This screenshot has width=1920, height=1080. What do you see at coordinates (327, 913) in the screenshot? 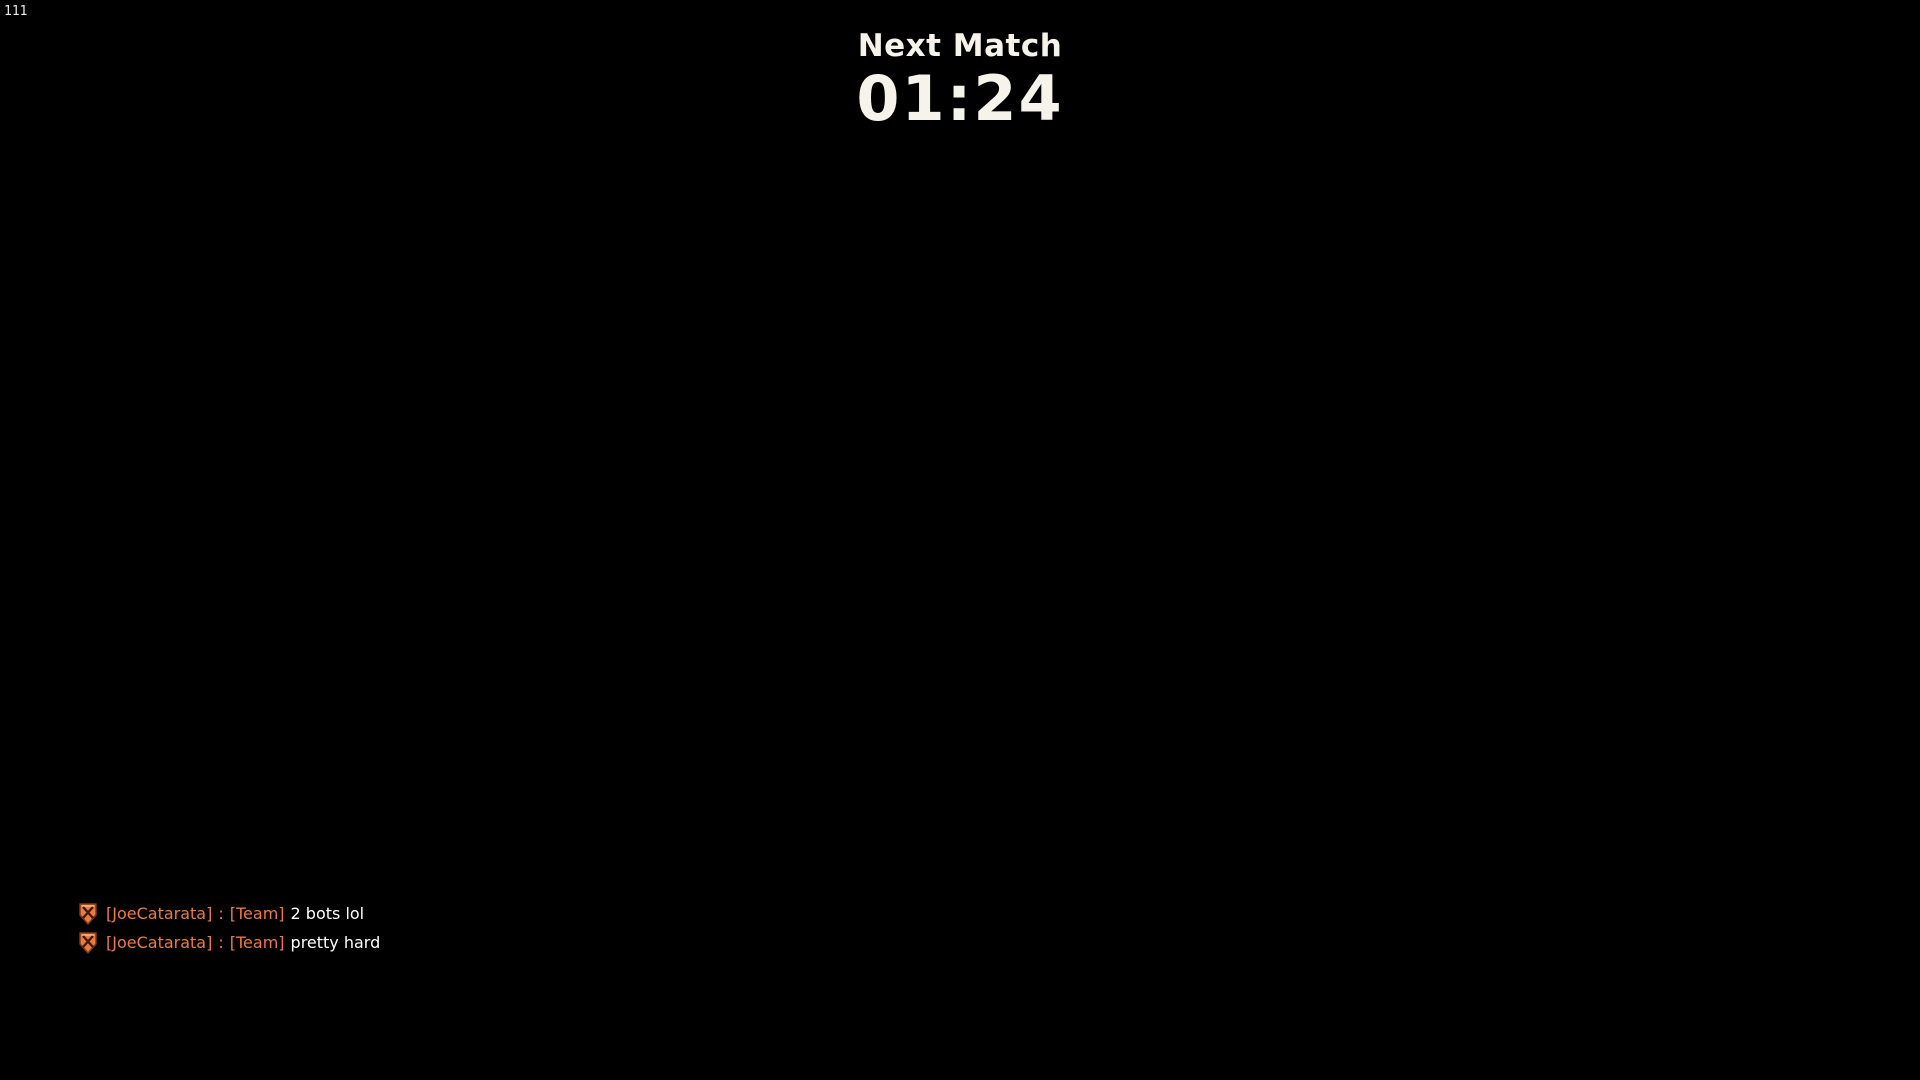
I see `chat-message-text: 2 bots lol` at bounding box center [327, 913].